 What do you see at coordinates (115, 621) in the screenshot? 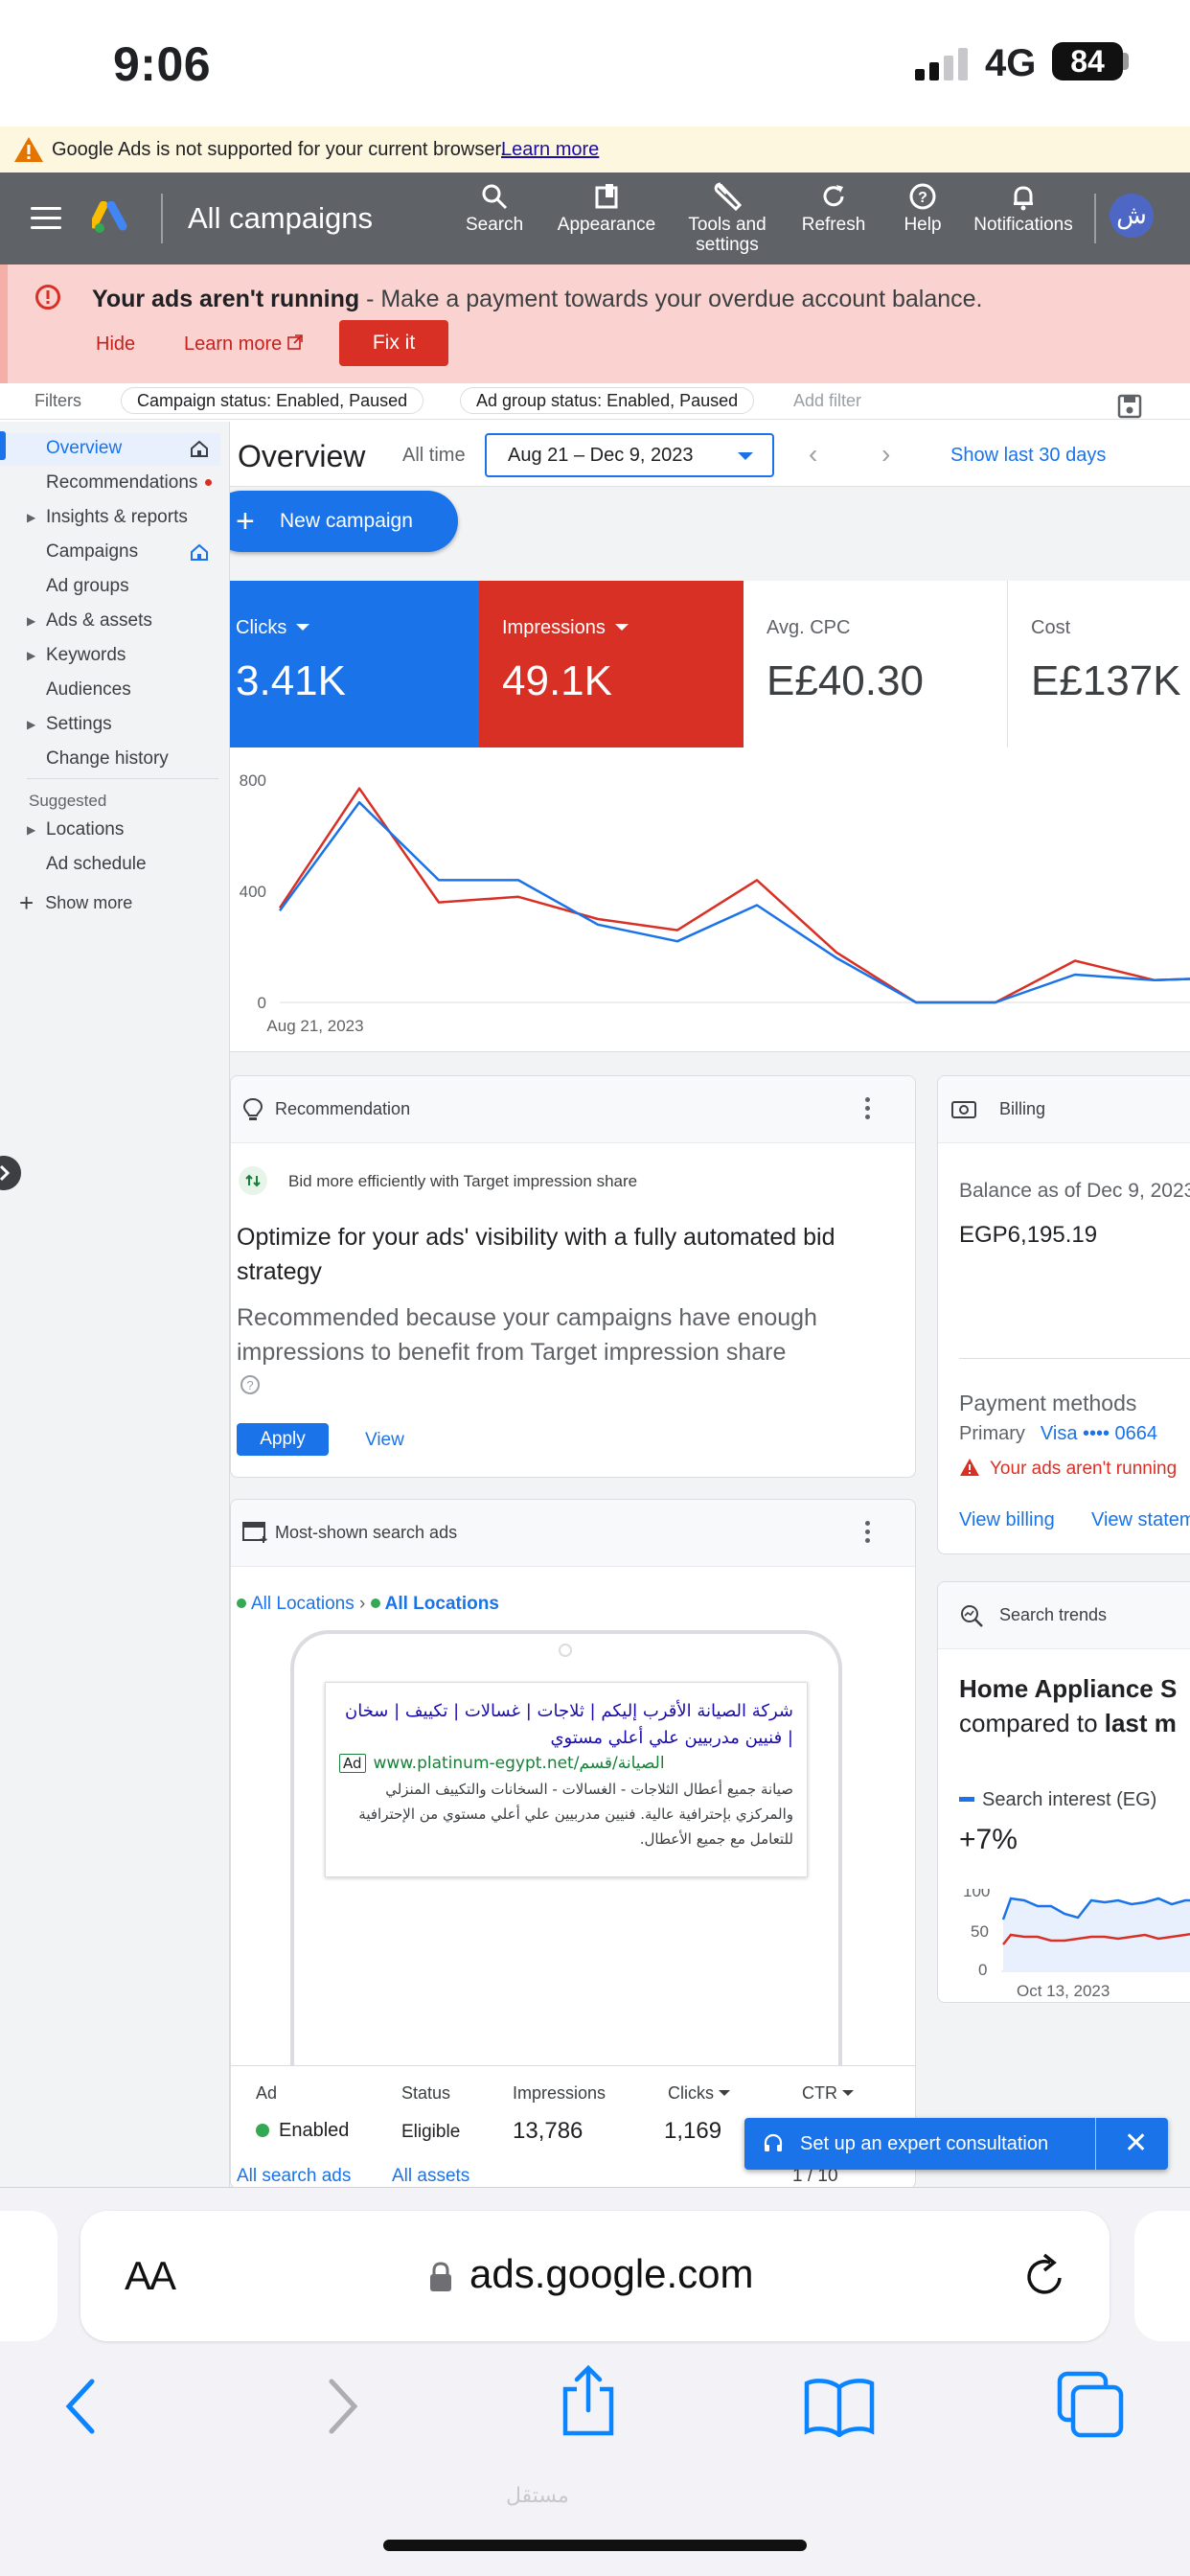
I see `sidebar-item-ads-assets: ▶ Ads & assets` at bounding box center [115, 621].